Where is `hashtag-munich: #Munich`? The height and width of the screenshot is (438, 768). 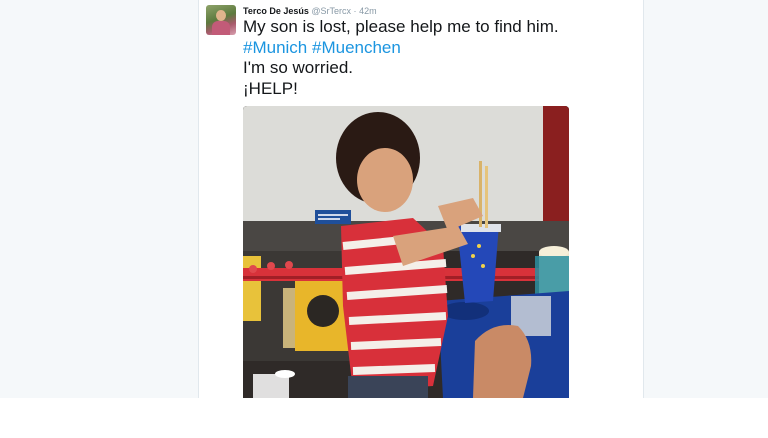
hashtag-munich: #Munich is located at coordinates (275, 47).